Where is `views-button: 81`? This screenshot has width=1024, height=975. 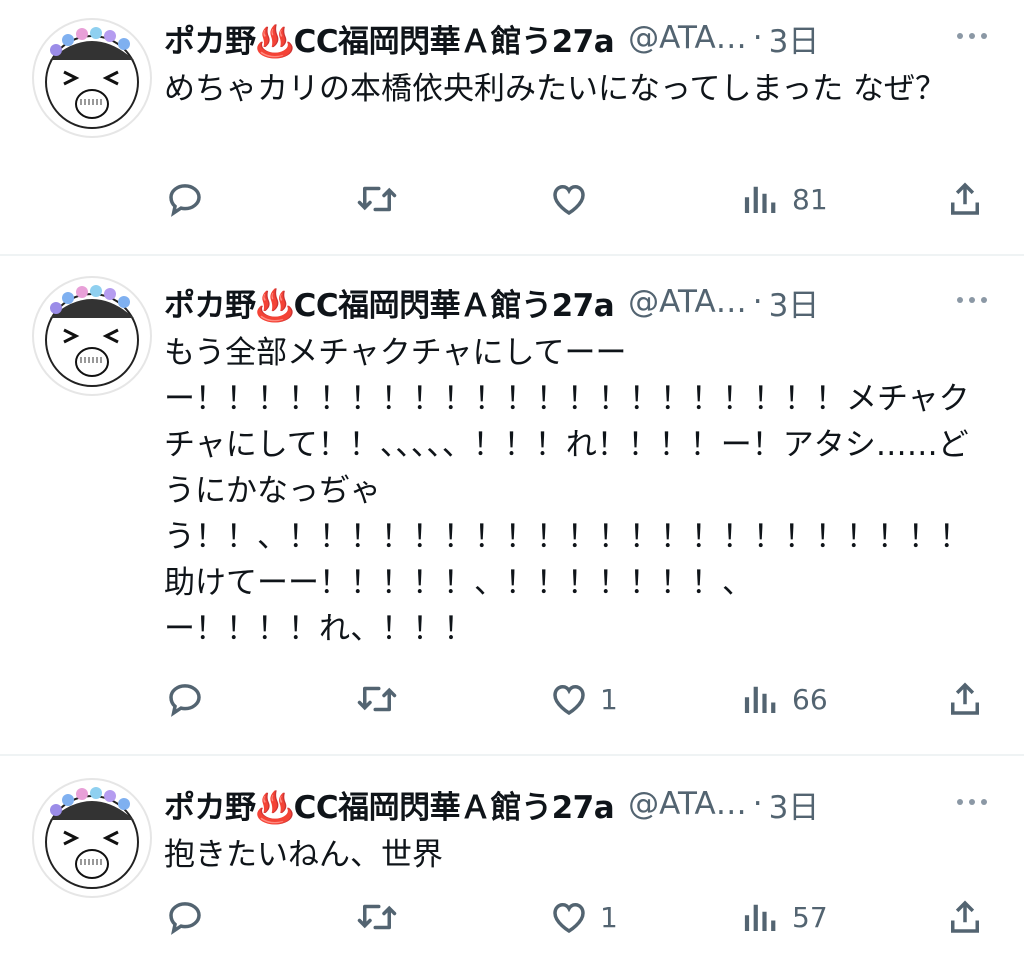 views-button: 81 is located at coordinates (784, 199).